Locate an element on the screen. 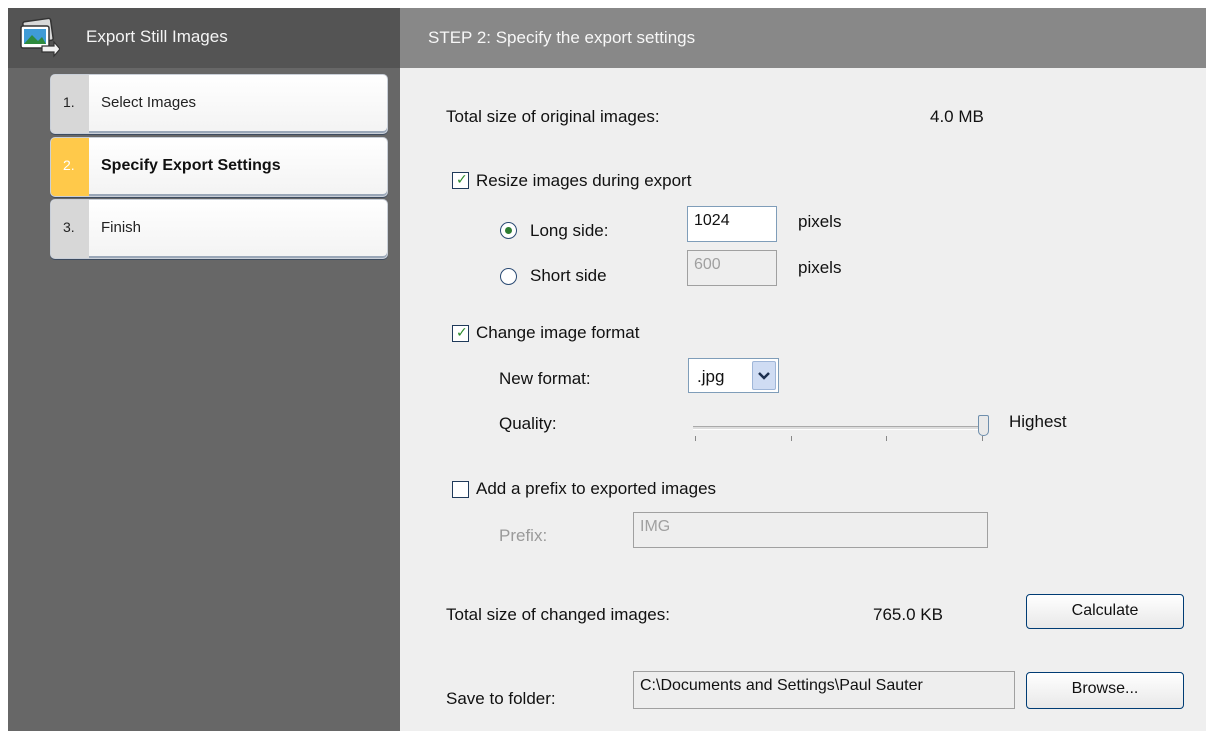 This screenshot has width=1206, height=731. wizard-step-finish: 3. Finish is located at coordinates (219, 229).